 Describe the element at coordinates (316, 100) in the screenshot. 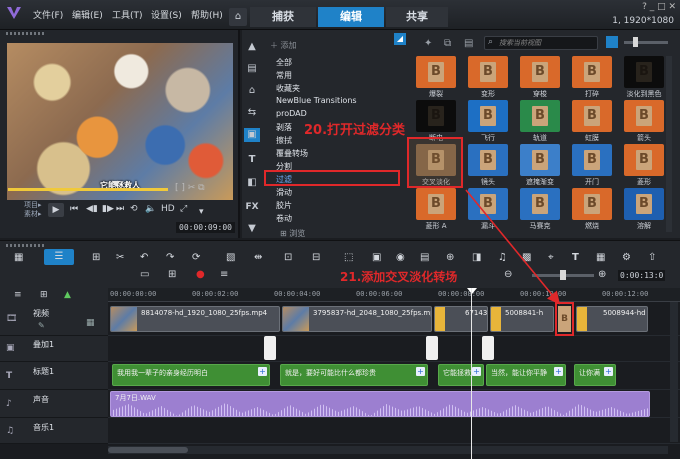

I see `category-item: NewBlue Transitions` at that location.